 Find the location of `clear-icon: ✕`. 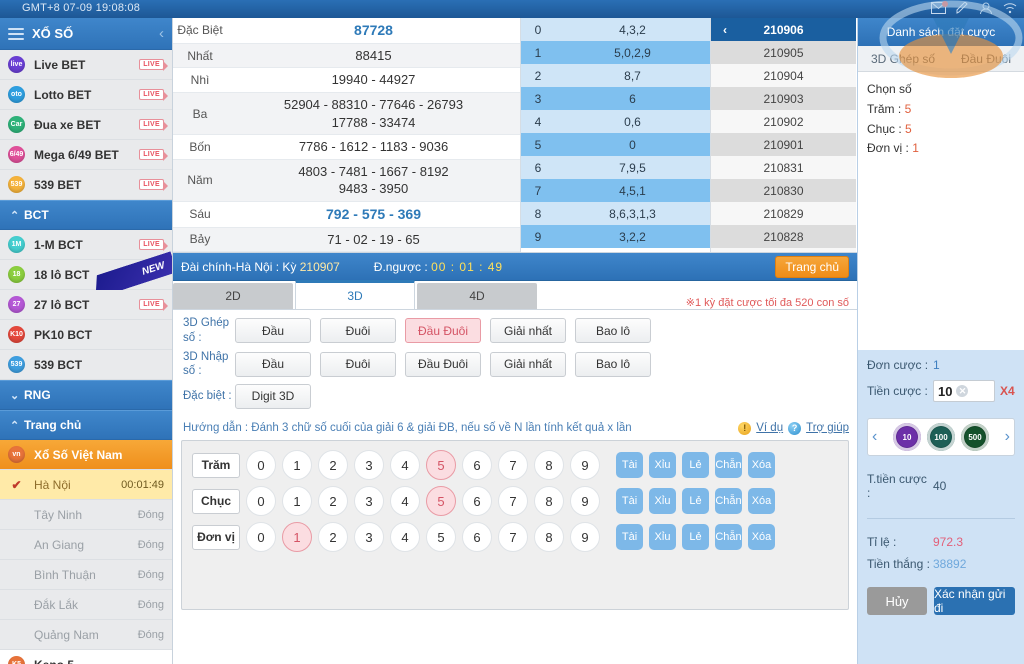

clear-icon: ✕ is located at coordinates (962, 391).